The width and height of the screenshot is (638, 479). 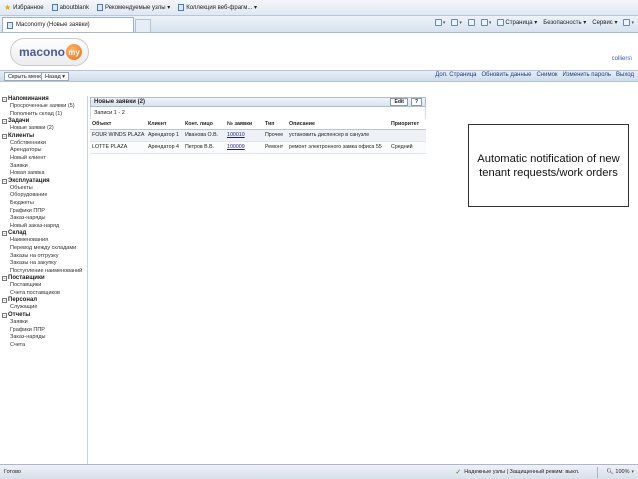 What do you see at coordinates (507, 75) in the screenshot?
I see `link-refresh: Обновить данные` at bounding box center [507, 75].